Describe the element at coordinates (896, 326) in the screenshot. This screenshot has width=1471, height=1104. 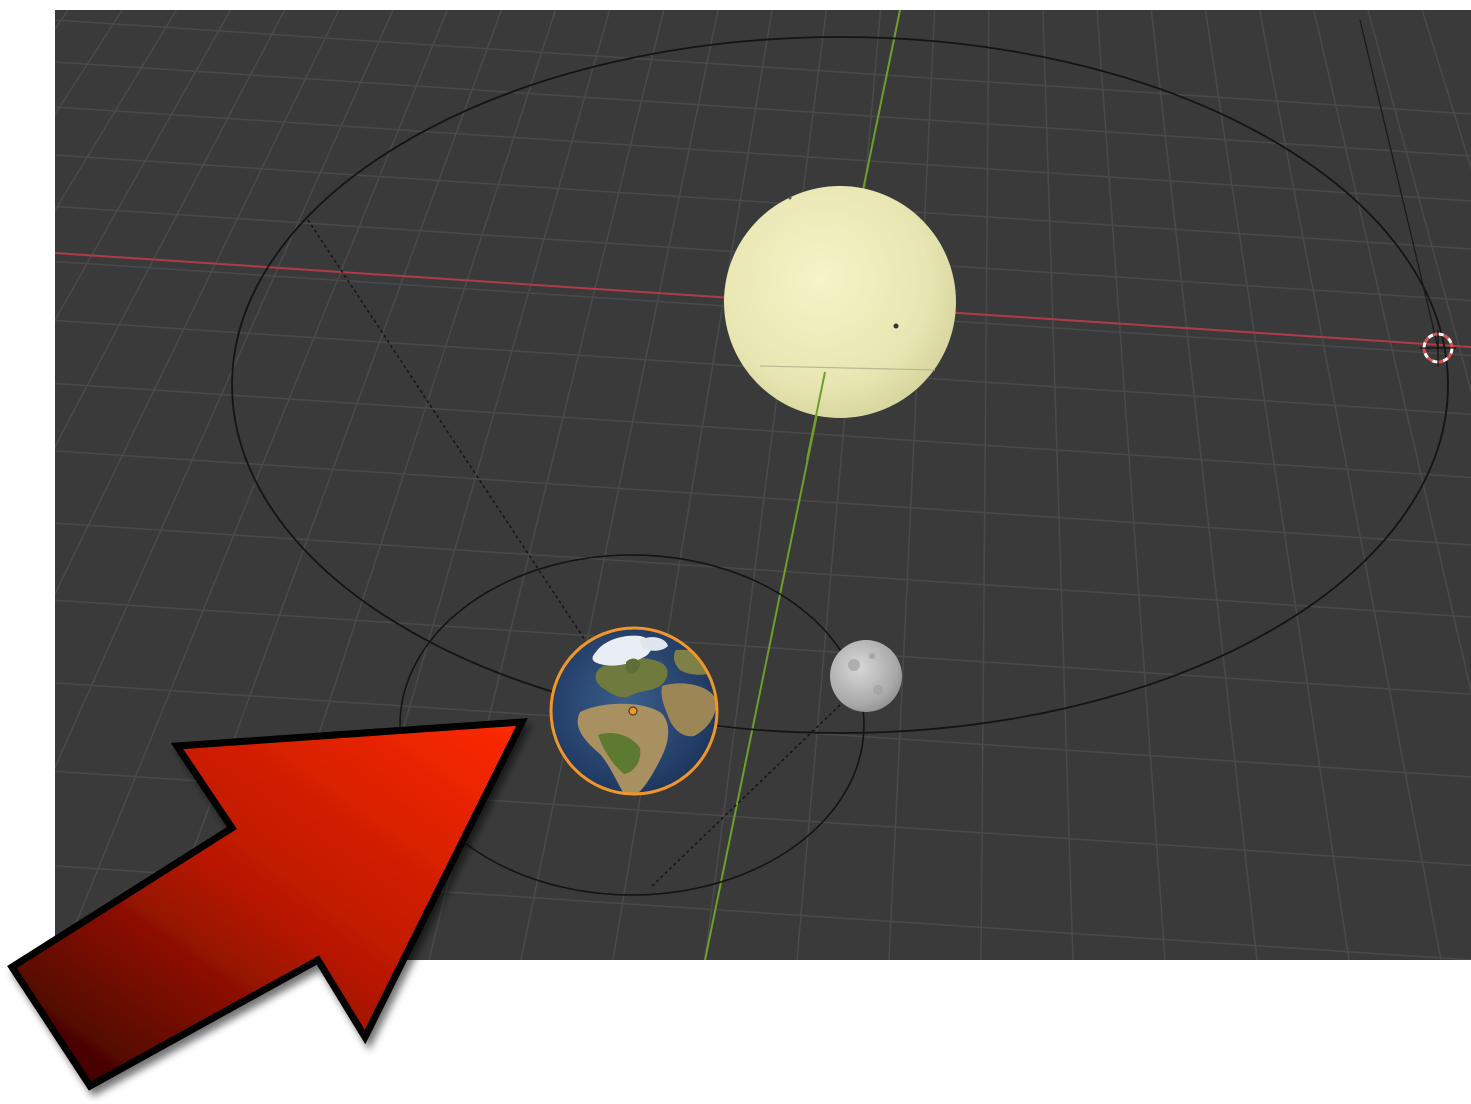
I see `sun-origin-dot` at that location.